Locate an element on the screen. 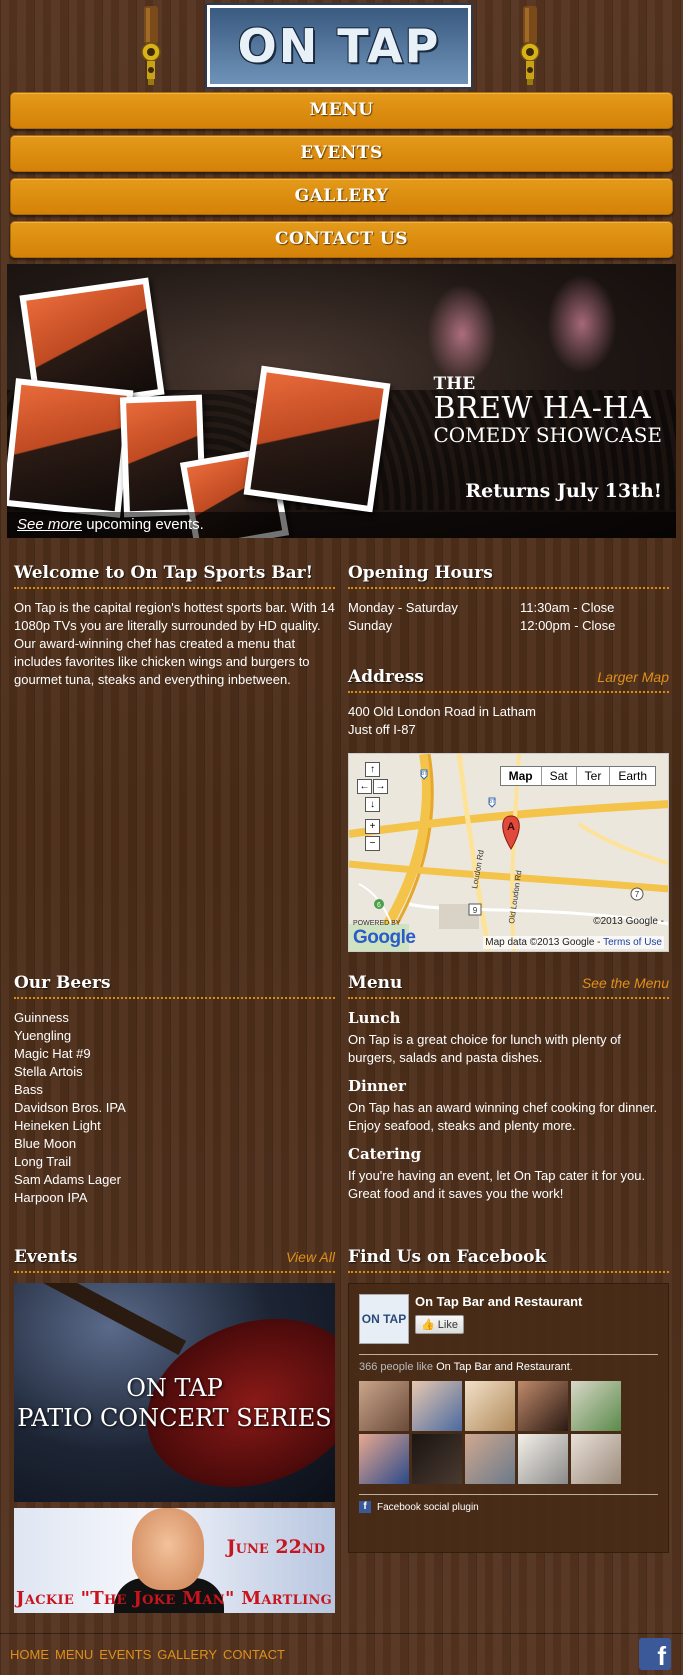 Image resolution: width=683 pixels, height=1675 pixels. joke-man-event: June 22nd Jackie "The Joke Man" Martling is located at coordinates (174, 1560).